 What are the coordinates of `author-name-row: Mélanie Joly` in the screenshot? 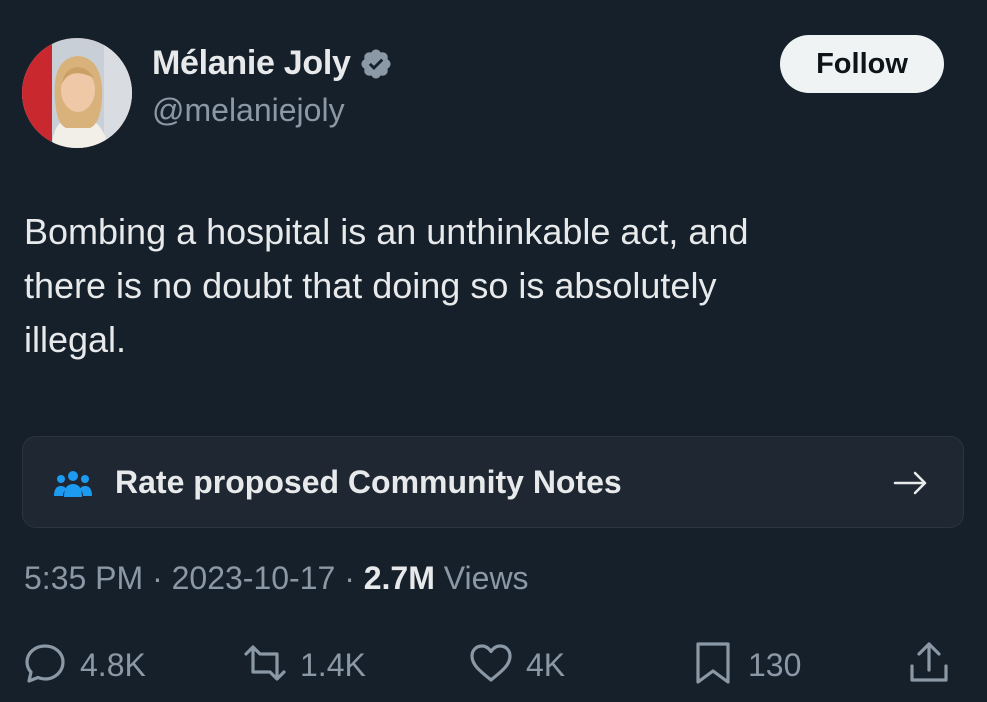 It's located at (272, 63).